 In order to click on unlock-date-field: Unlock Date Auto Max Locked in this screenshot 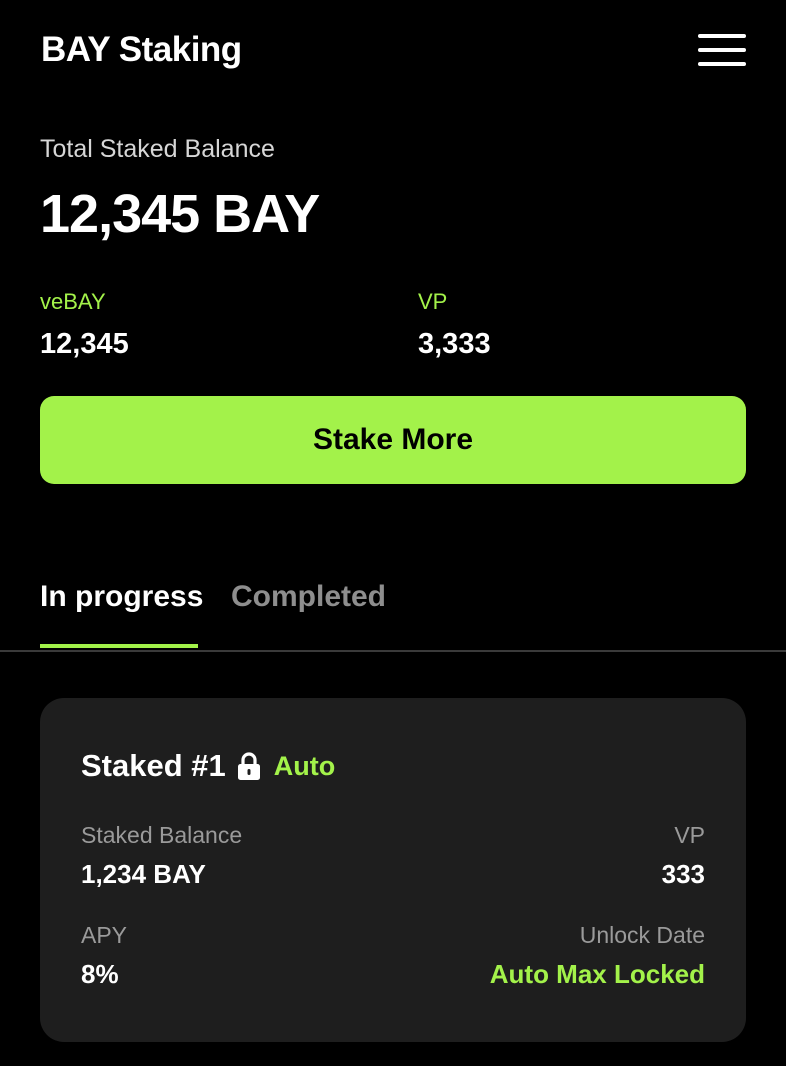, I will do `click(597, 955)`.